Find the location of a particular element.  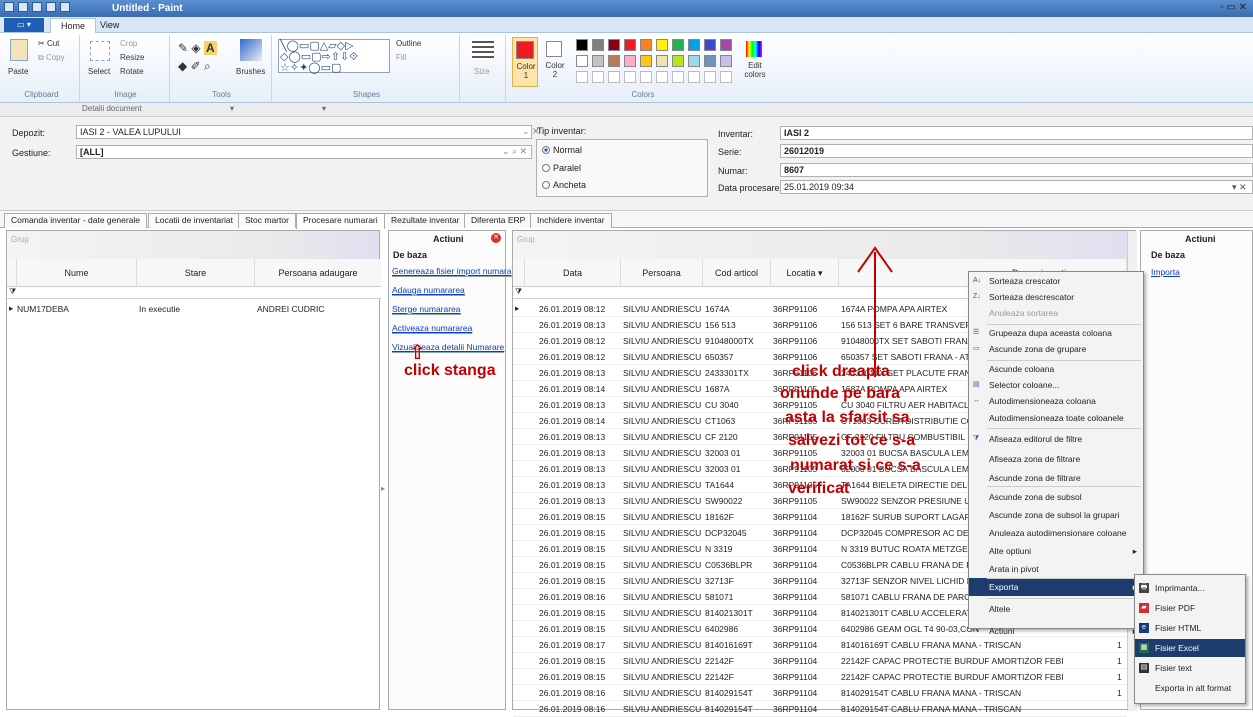

cell-denumire: C0536BLPR CABLU FRANA DE PAR is located at coordinates (912, 565).